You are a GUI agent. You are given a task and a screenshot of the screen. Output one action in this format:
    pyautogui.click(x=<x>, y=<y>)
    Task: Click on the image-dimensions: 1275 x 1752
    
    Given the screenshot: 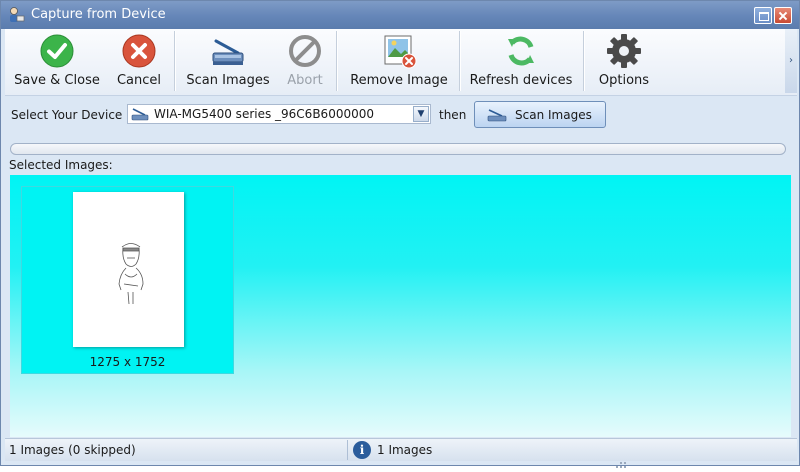 What is the action you would take?
    pyautogui.click(x=127, y=362)
    